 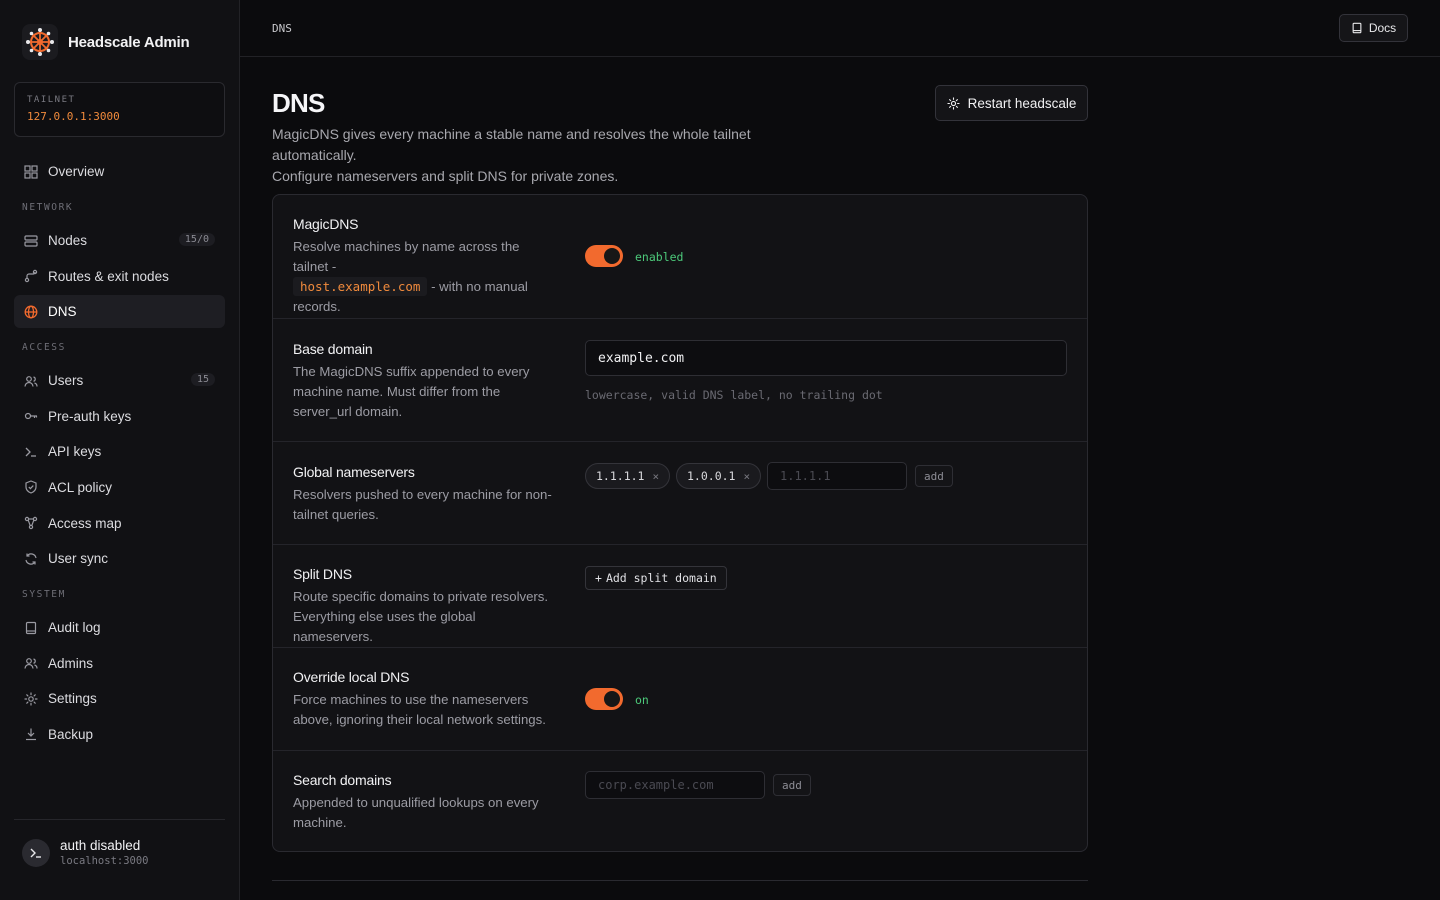 I want to click on brand: Headscale Admin, so click(x=106, y=42).